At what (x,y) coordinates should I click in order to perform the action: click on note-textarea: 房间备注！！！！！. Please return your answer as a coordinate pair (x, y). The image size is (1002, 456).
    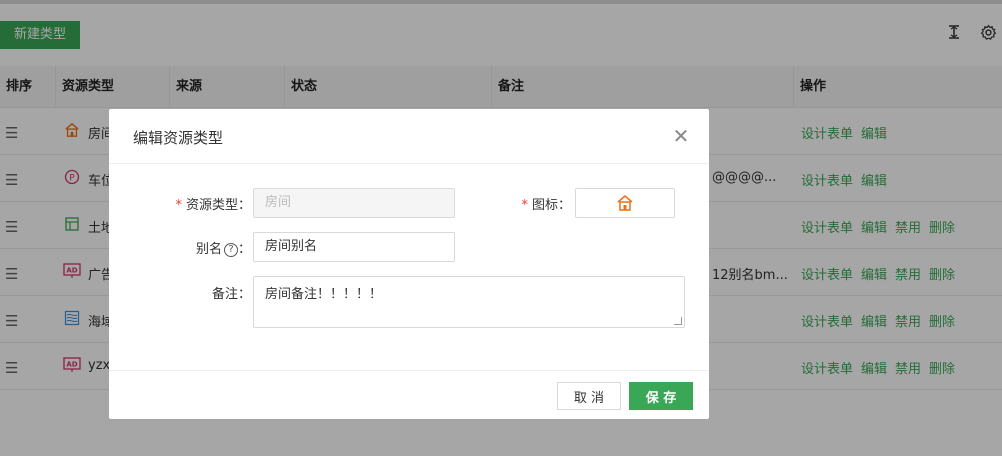
    Looking at the image, I should click on (469, 302).